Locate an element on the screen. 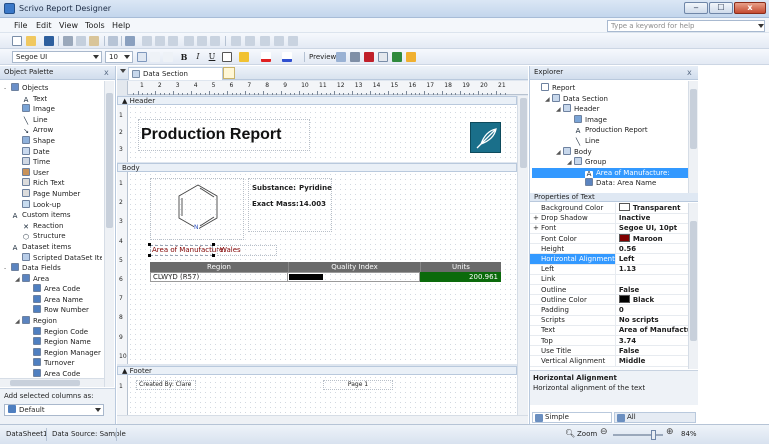  open-icon is located at coordinates (31, 41).